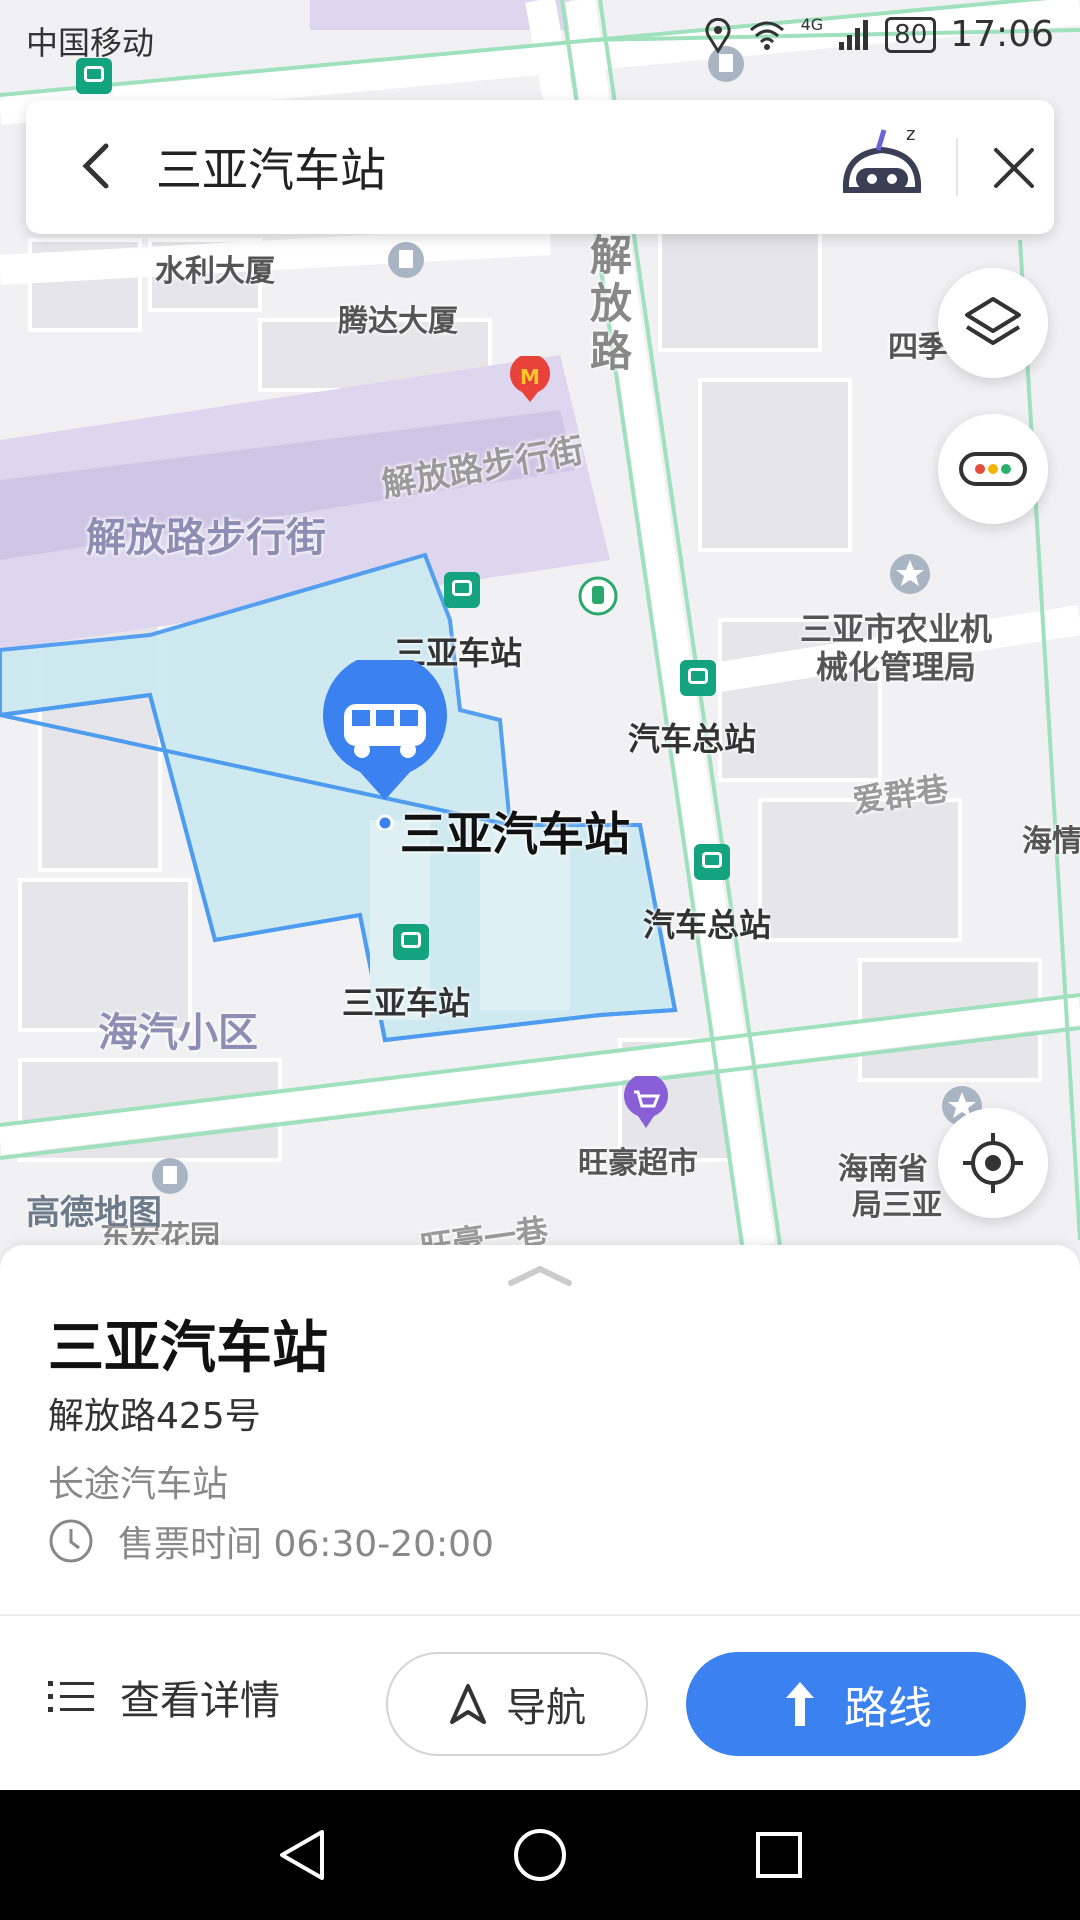  I want to click on map-label-wanghao-market: 旺豪超市, so click(638, 1160).